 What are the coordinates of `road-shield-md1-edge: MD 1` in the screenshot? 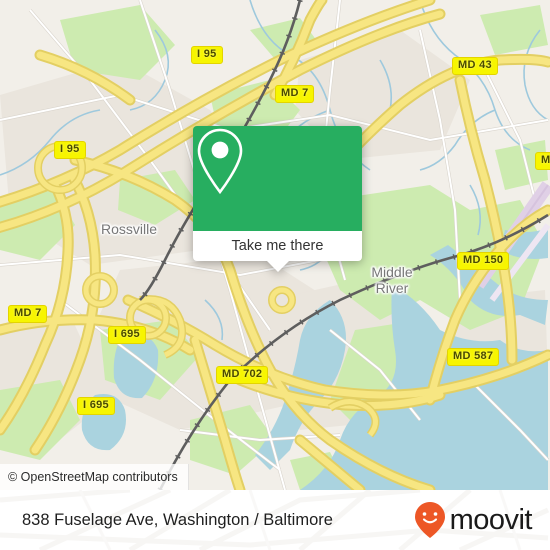 It's located at (542, 161).